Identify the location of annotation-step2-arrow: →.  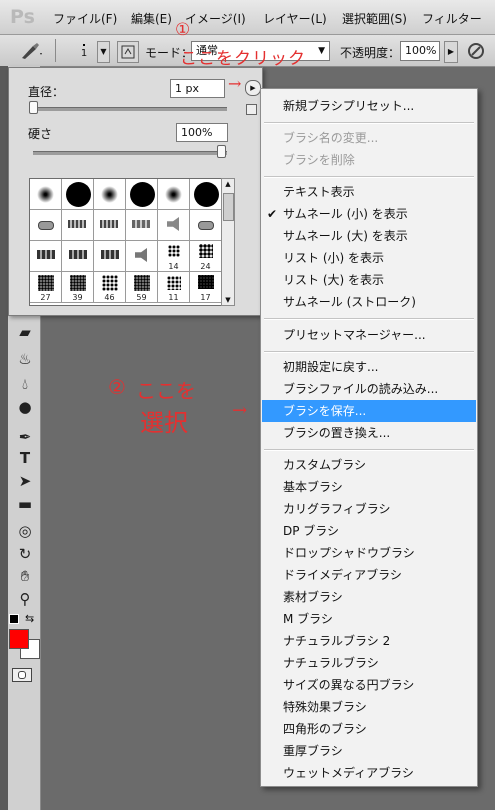
(240, 410).